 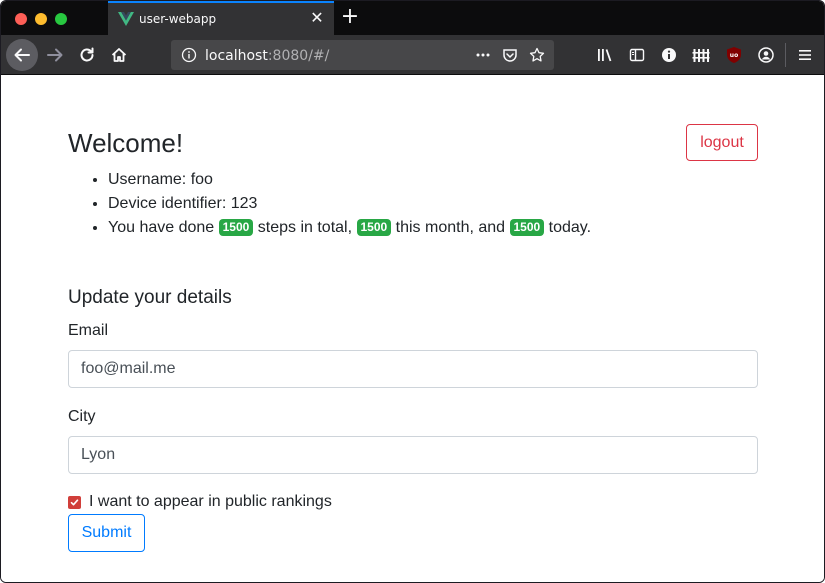 I want to click on bookmark-button, so click(x=537, y=55).